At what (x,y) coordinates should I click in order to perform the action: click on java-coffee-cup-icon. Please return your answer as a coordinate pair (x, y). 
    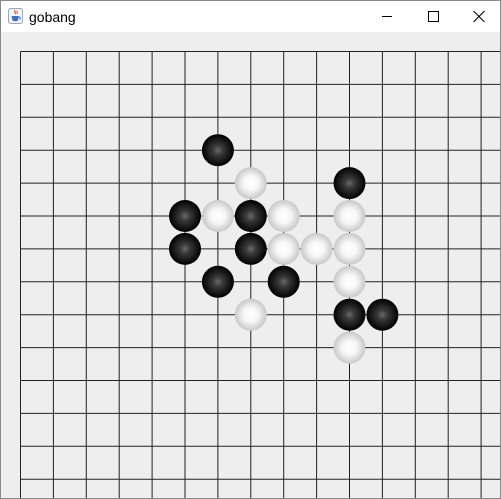
    Looking at the image, I should click on (15, 16).